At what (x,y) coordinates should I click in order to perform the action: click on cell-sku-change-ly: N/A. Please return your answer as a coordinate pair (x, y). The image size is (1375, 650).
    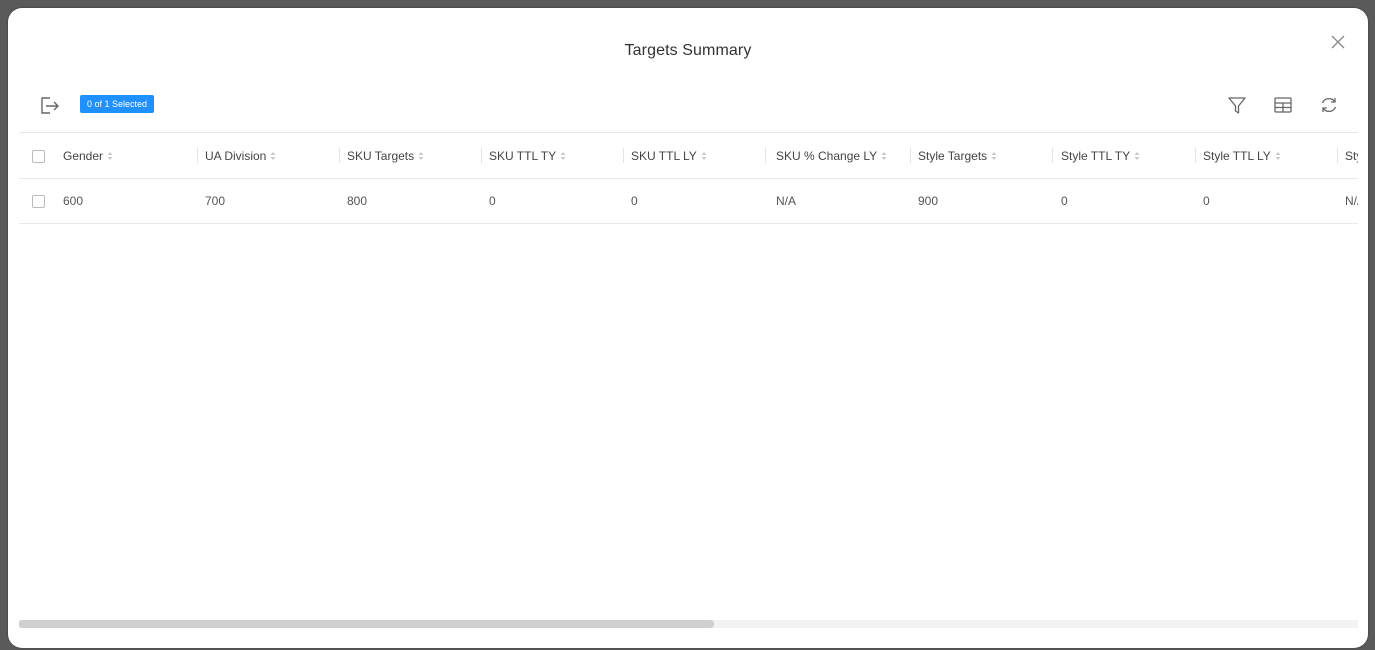
    Looking at the image, I should click on (786, 201).